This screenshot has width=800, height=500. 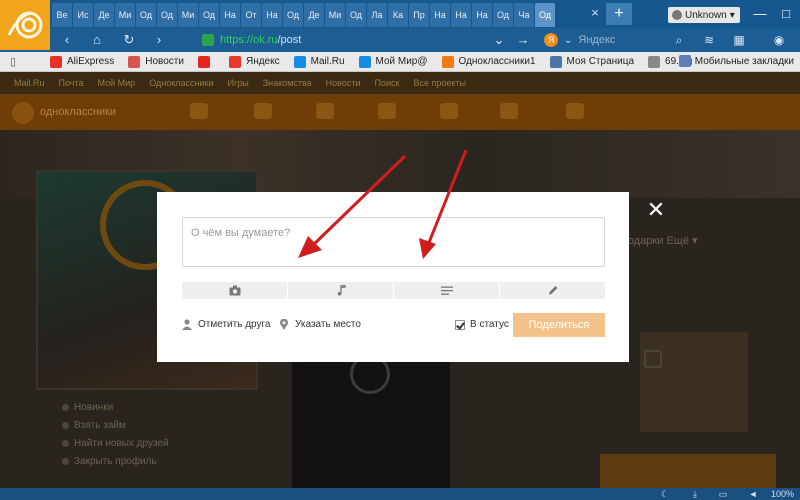 What do you see at coordinates (235, 290) in the screenshot?
I see `add-photo-button` at bounding box center [235, 290].